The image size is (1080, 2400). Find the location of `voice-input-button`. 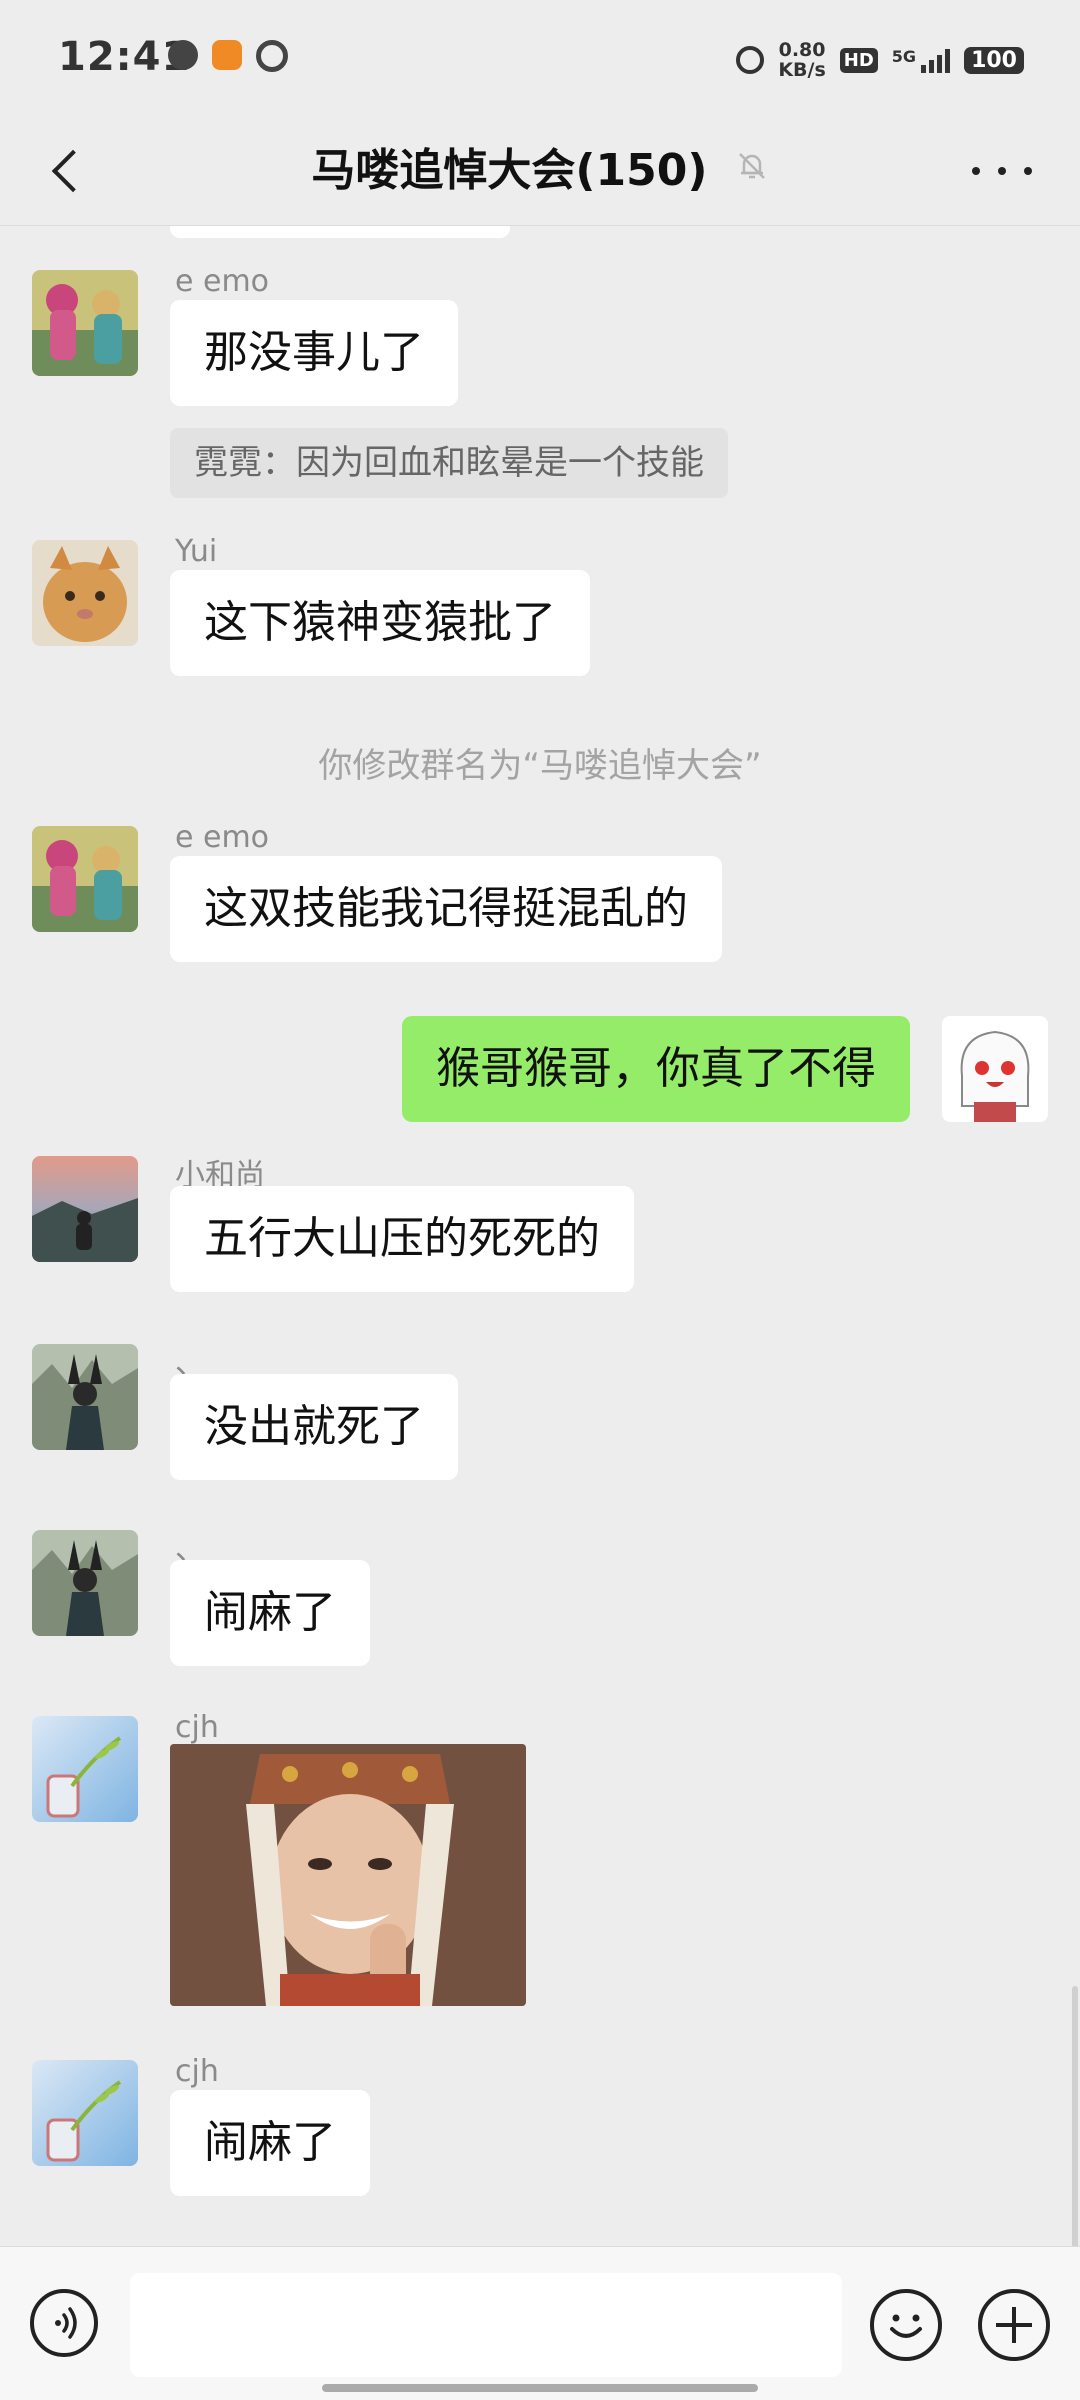

voice-input-button is located at coordinates (64, 2323).